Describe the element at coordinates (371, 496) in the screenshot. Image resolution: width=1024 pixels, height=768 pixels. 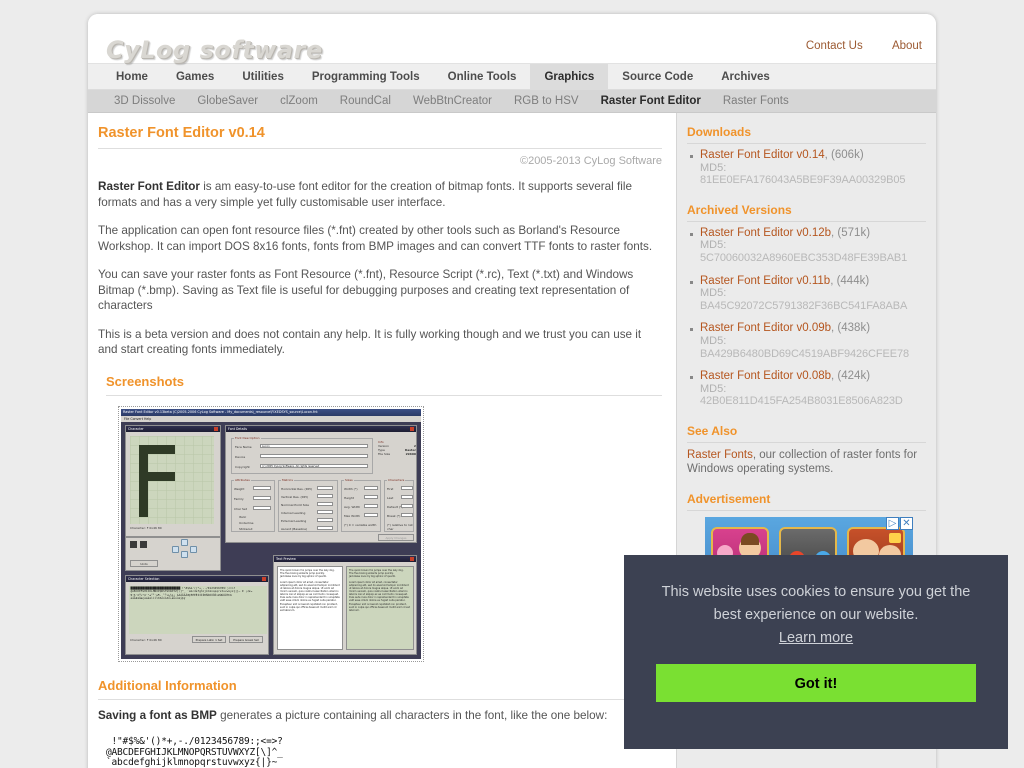
I see `size-input-height` at that location.